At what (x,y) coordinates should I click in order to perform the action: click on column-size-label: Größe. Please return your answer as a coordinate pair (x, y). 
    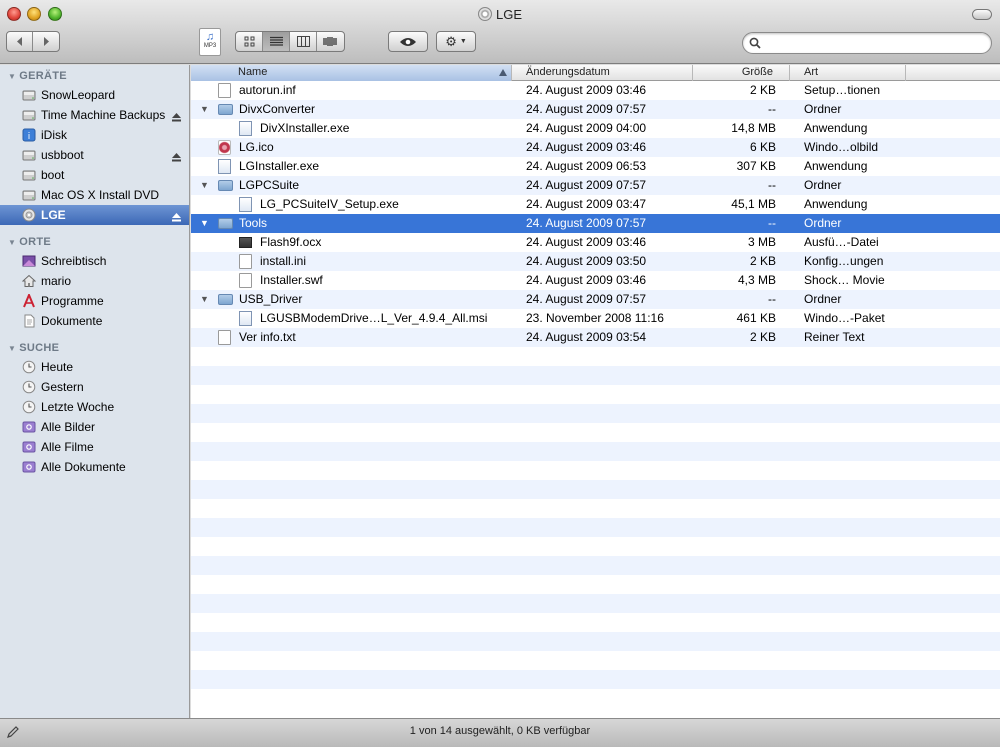
    Looking at the image, I should click on (757, 72).